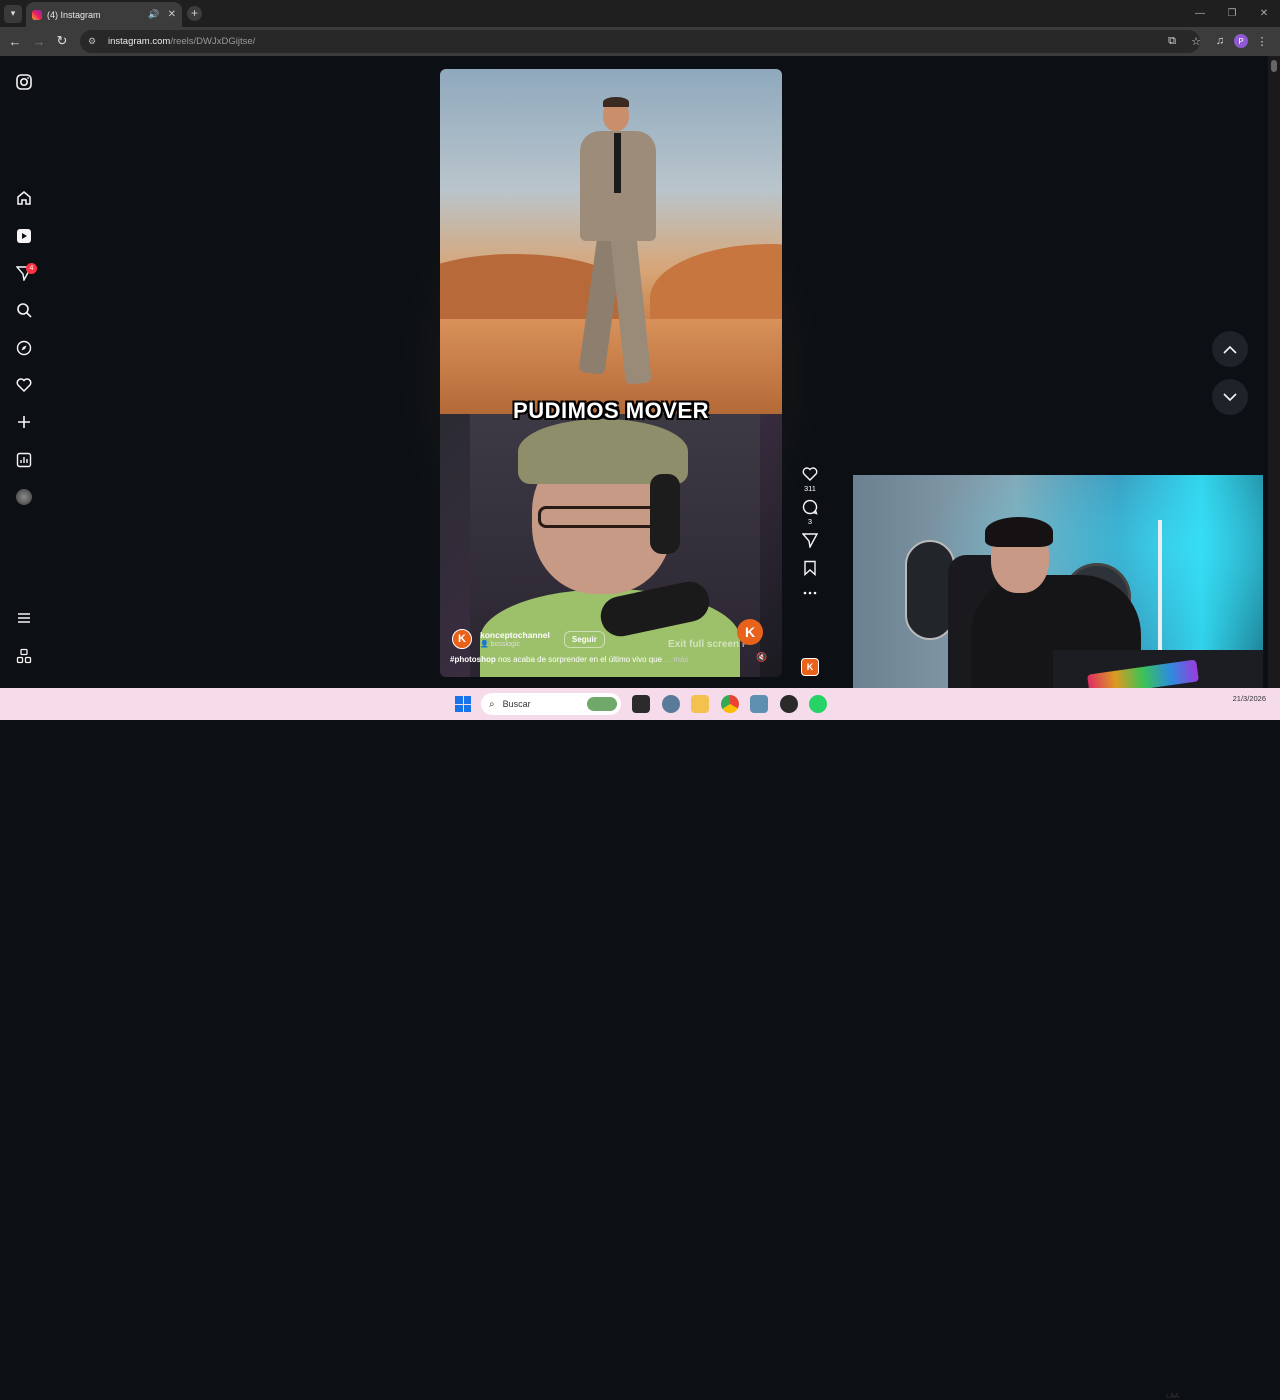 This screenshot has height=1400, width=1280. Describe the element at coordinates (13, 13) in the screenshot. I see `tab-search-menu-button: ▾` at that location.